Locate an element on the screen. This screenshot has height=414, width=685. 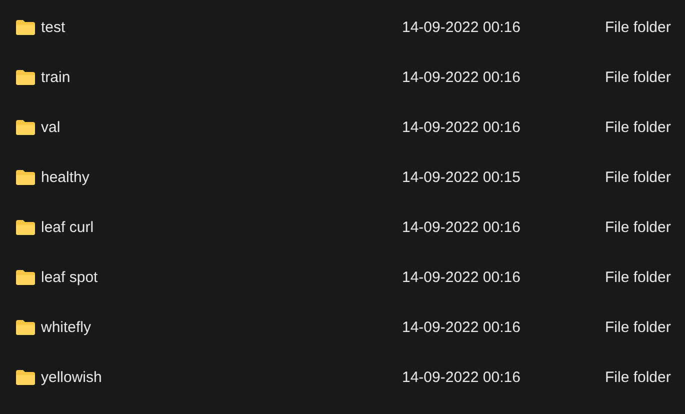
file-name: val is located at coordinates (50, 127).